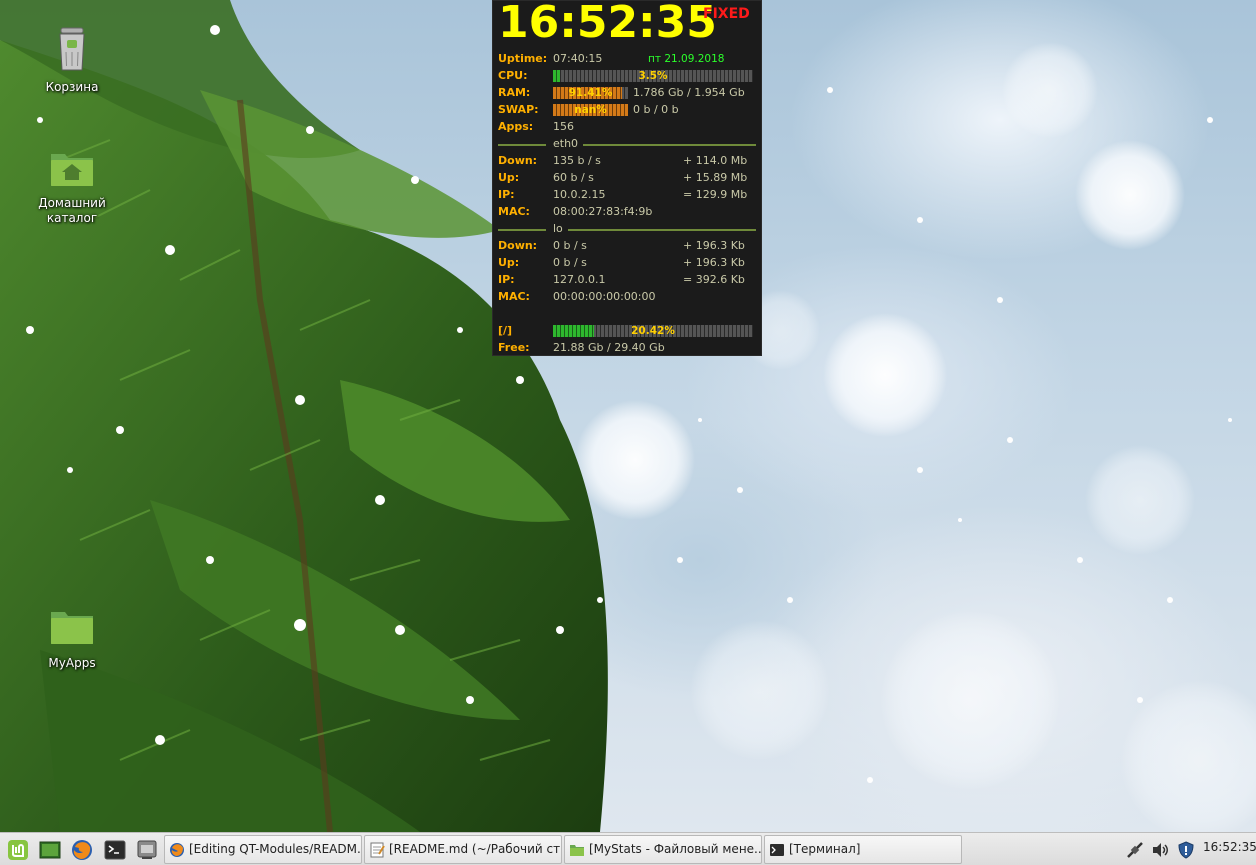 Image resolution: width=1256 pixels, height=865 pixels. I want to click on swap-bar: nan%, so click(590, 110).